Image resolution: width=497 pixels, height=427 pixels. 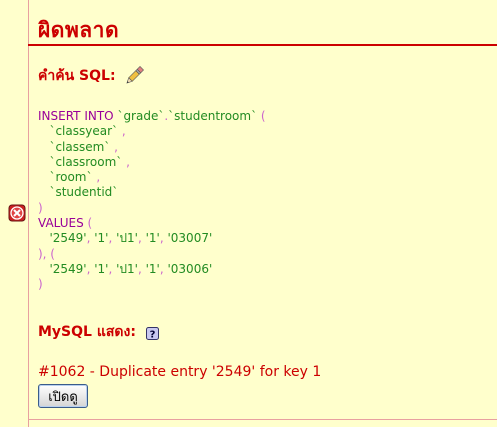 What do you see at coordinates (77, 76) in the screenshot?
I see `sql-query-heading-label: คำค้น SQL:` at bounding box center [77, 76].